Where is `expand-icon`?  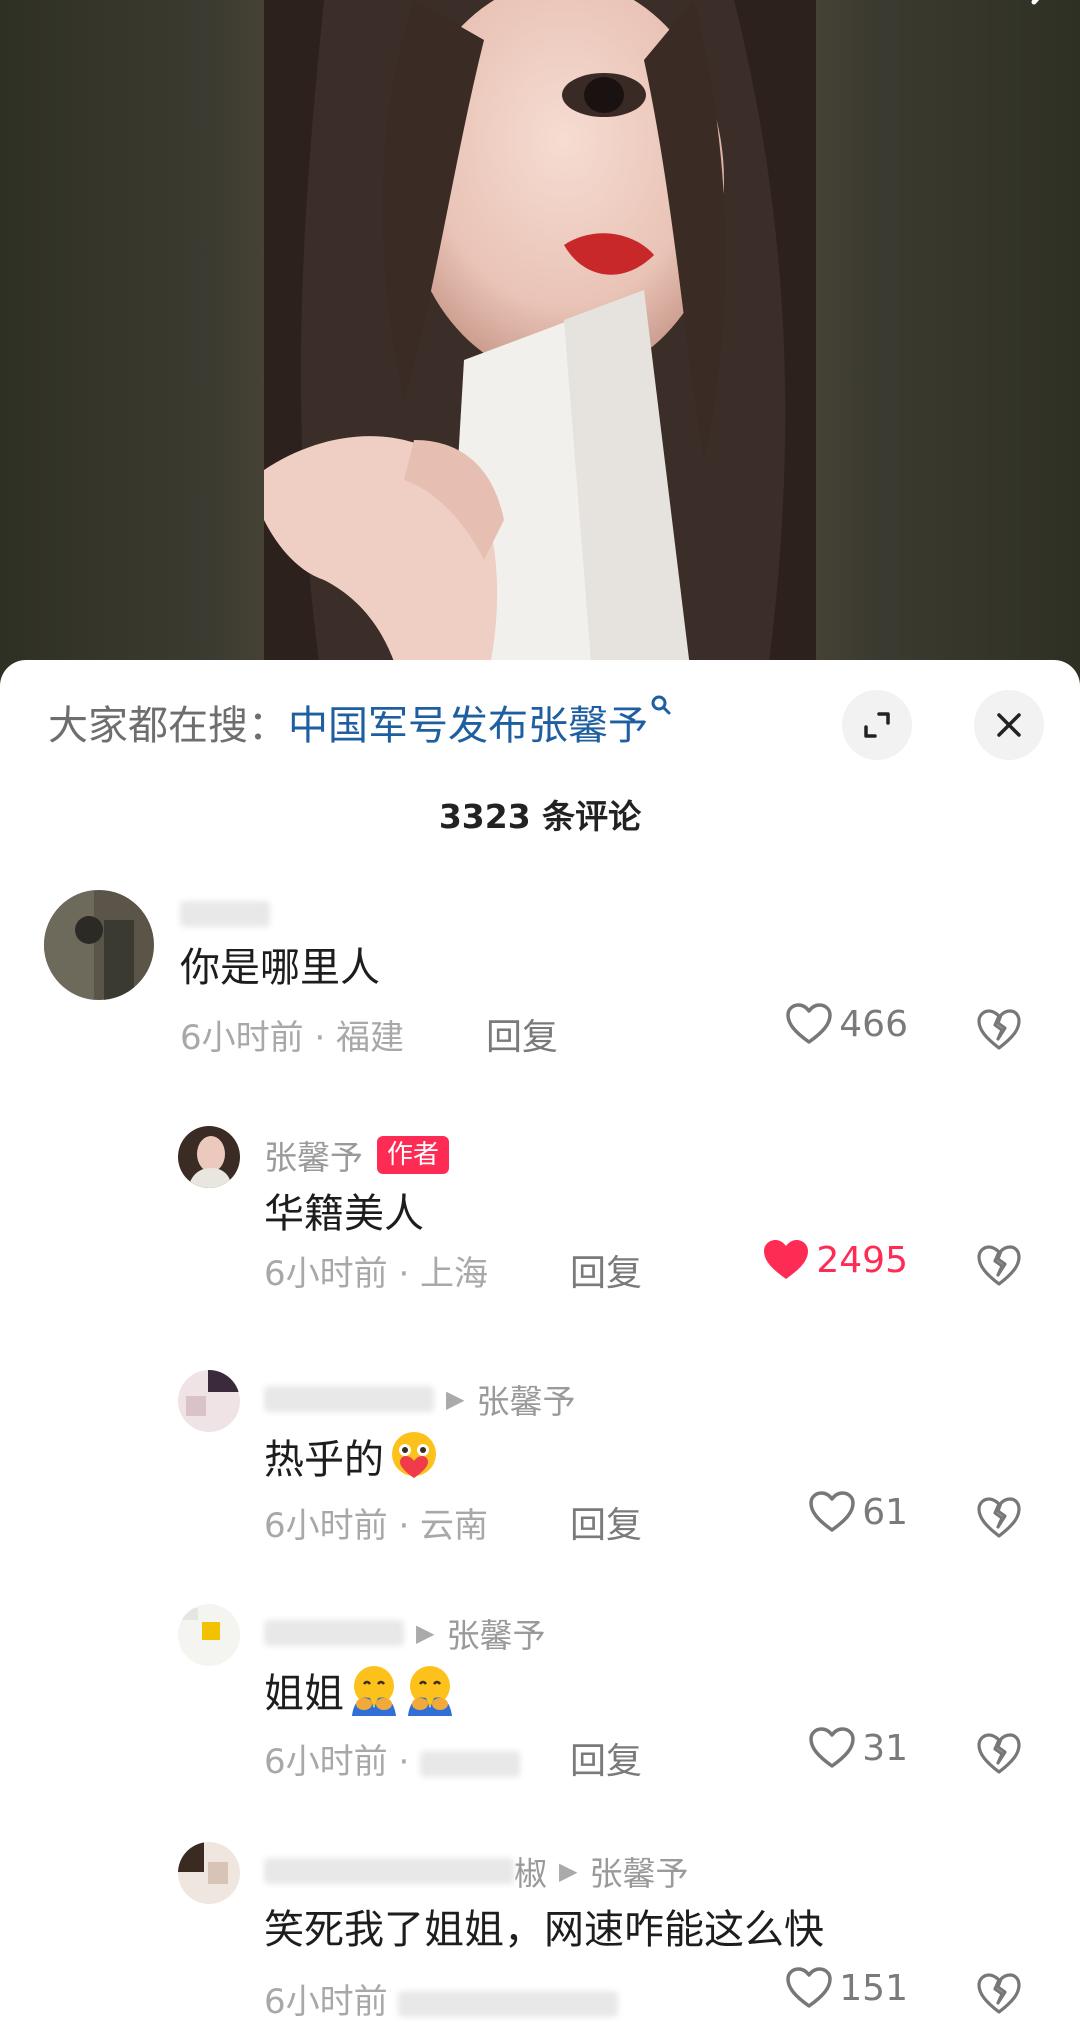 expand-icon is located at coordinates (877, 725).